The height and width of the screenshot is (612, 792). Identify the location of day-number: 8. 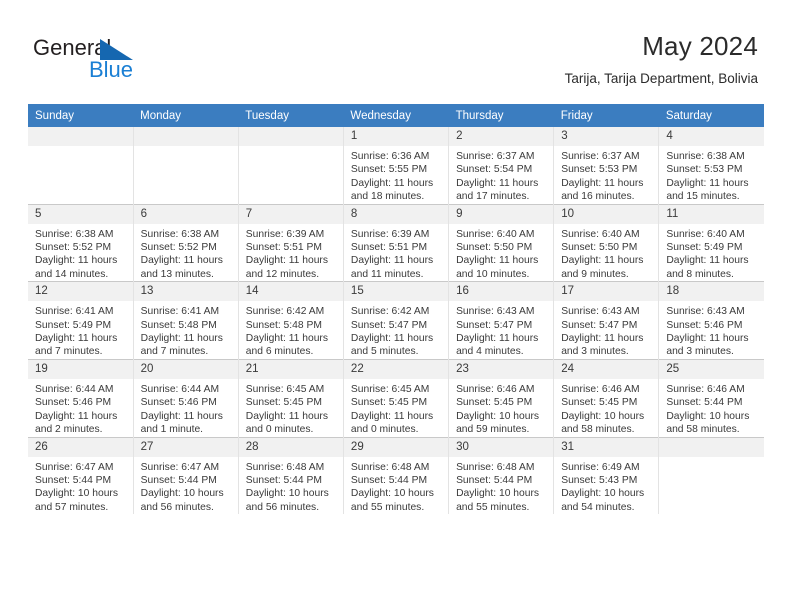
(396, 214).